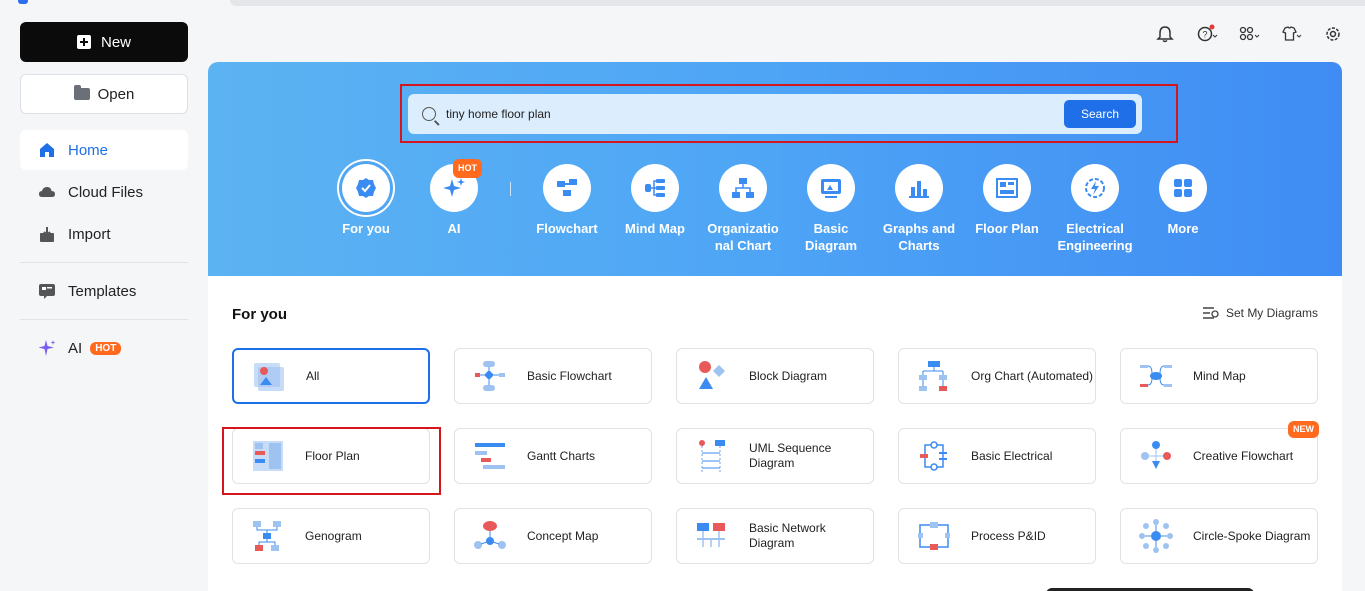  Describe the element at coordinates (775, 536) in the screenshot. I see `template-card-basic-network: Basic Network Diagram` at that location.